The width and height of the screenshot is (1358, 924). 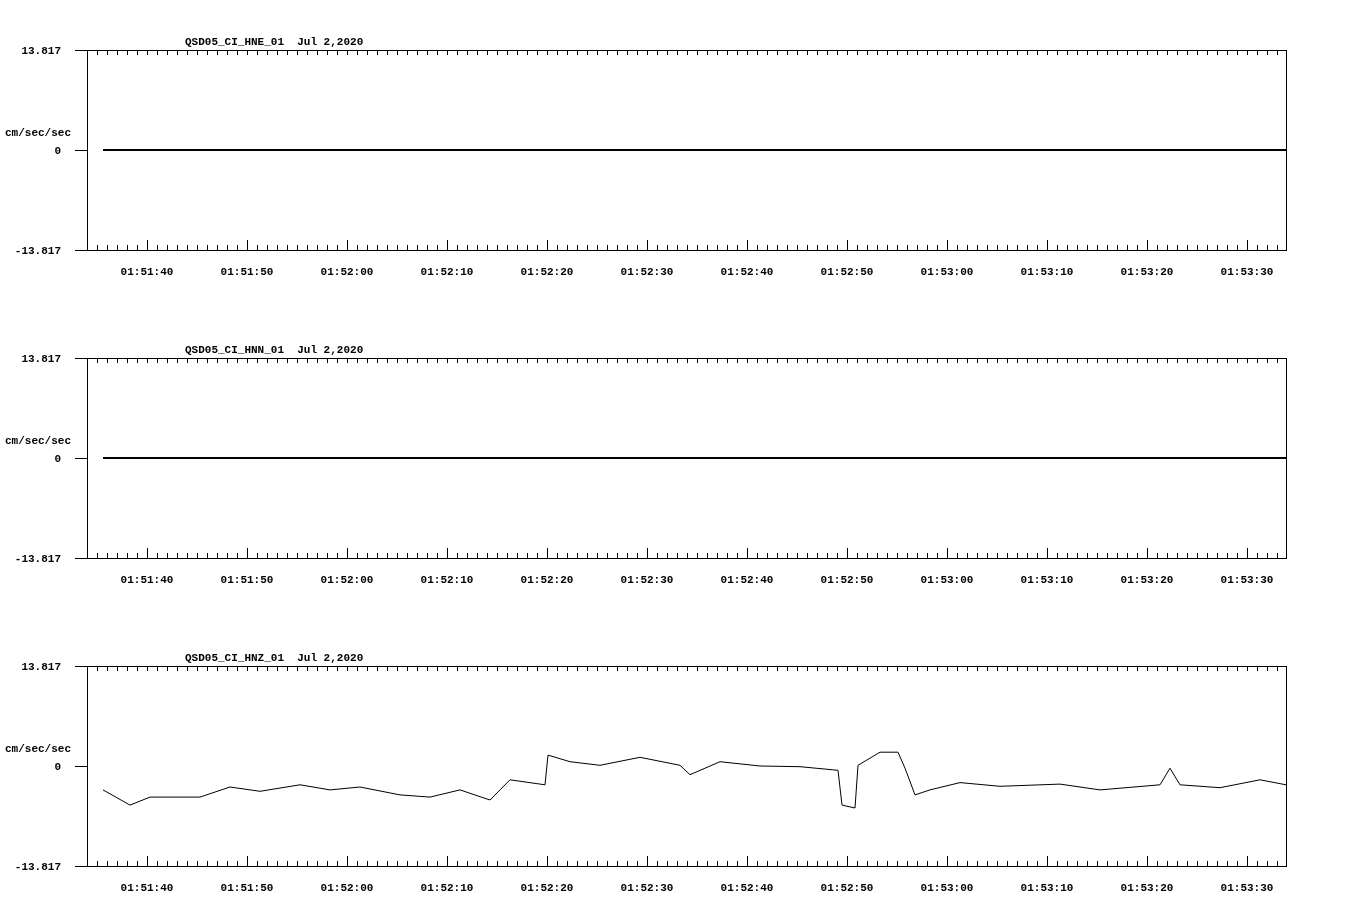 What do you see at coordinates (274, 42) in the screenshot?
I see `chart-title: QSD05_CI_HNE_01 Jul 2,2020` at bounding box center [274, 42].